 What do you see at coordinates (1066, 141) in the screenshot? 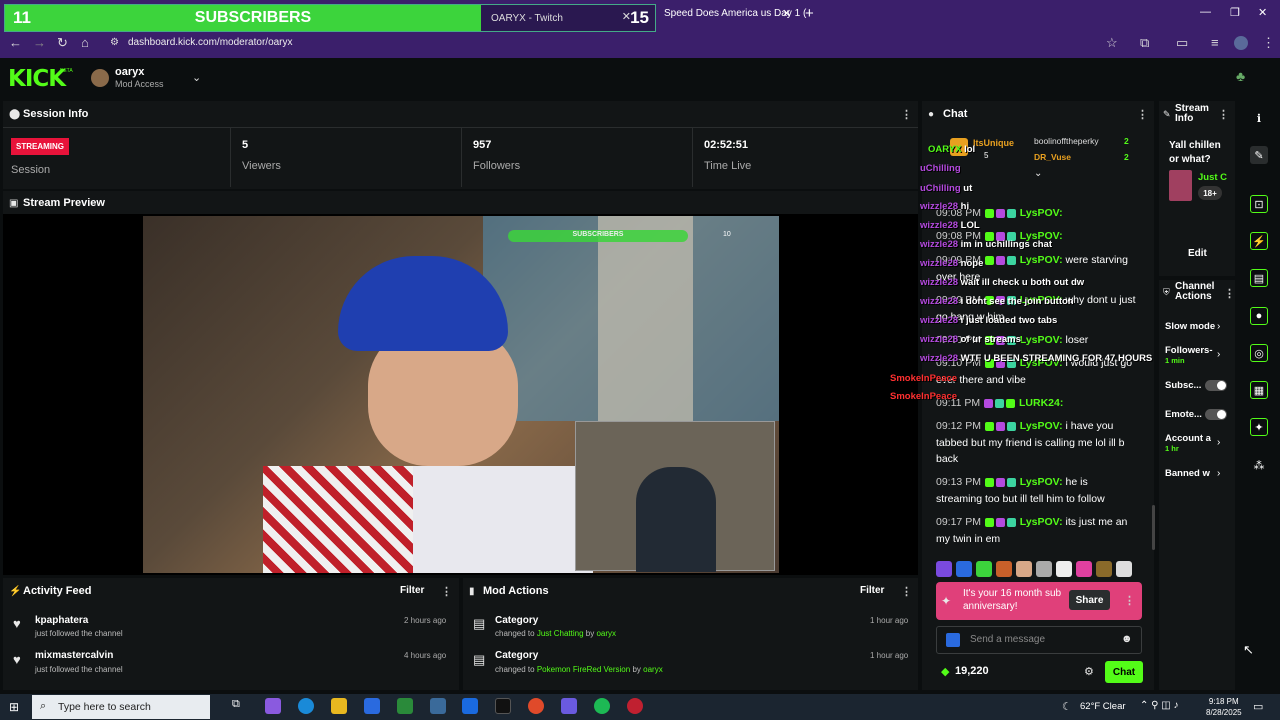
I see `gifter-name: boolinofftheperky` at bounding box center [1066, 141].